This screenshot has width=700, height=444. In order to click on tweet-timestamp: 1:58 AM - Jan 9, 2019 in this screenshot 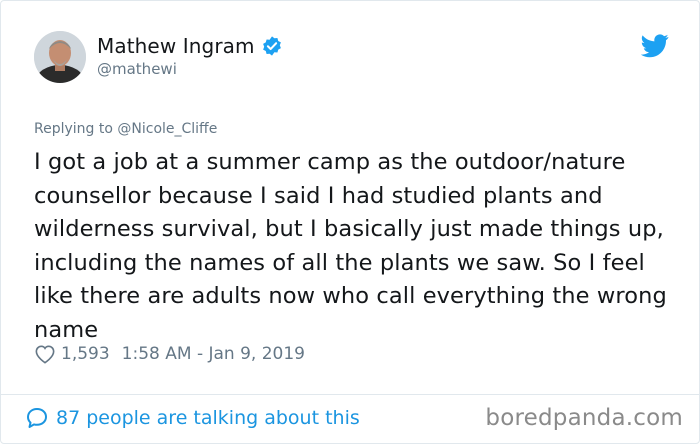, I will do `click(213, 354)`.